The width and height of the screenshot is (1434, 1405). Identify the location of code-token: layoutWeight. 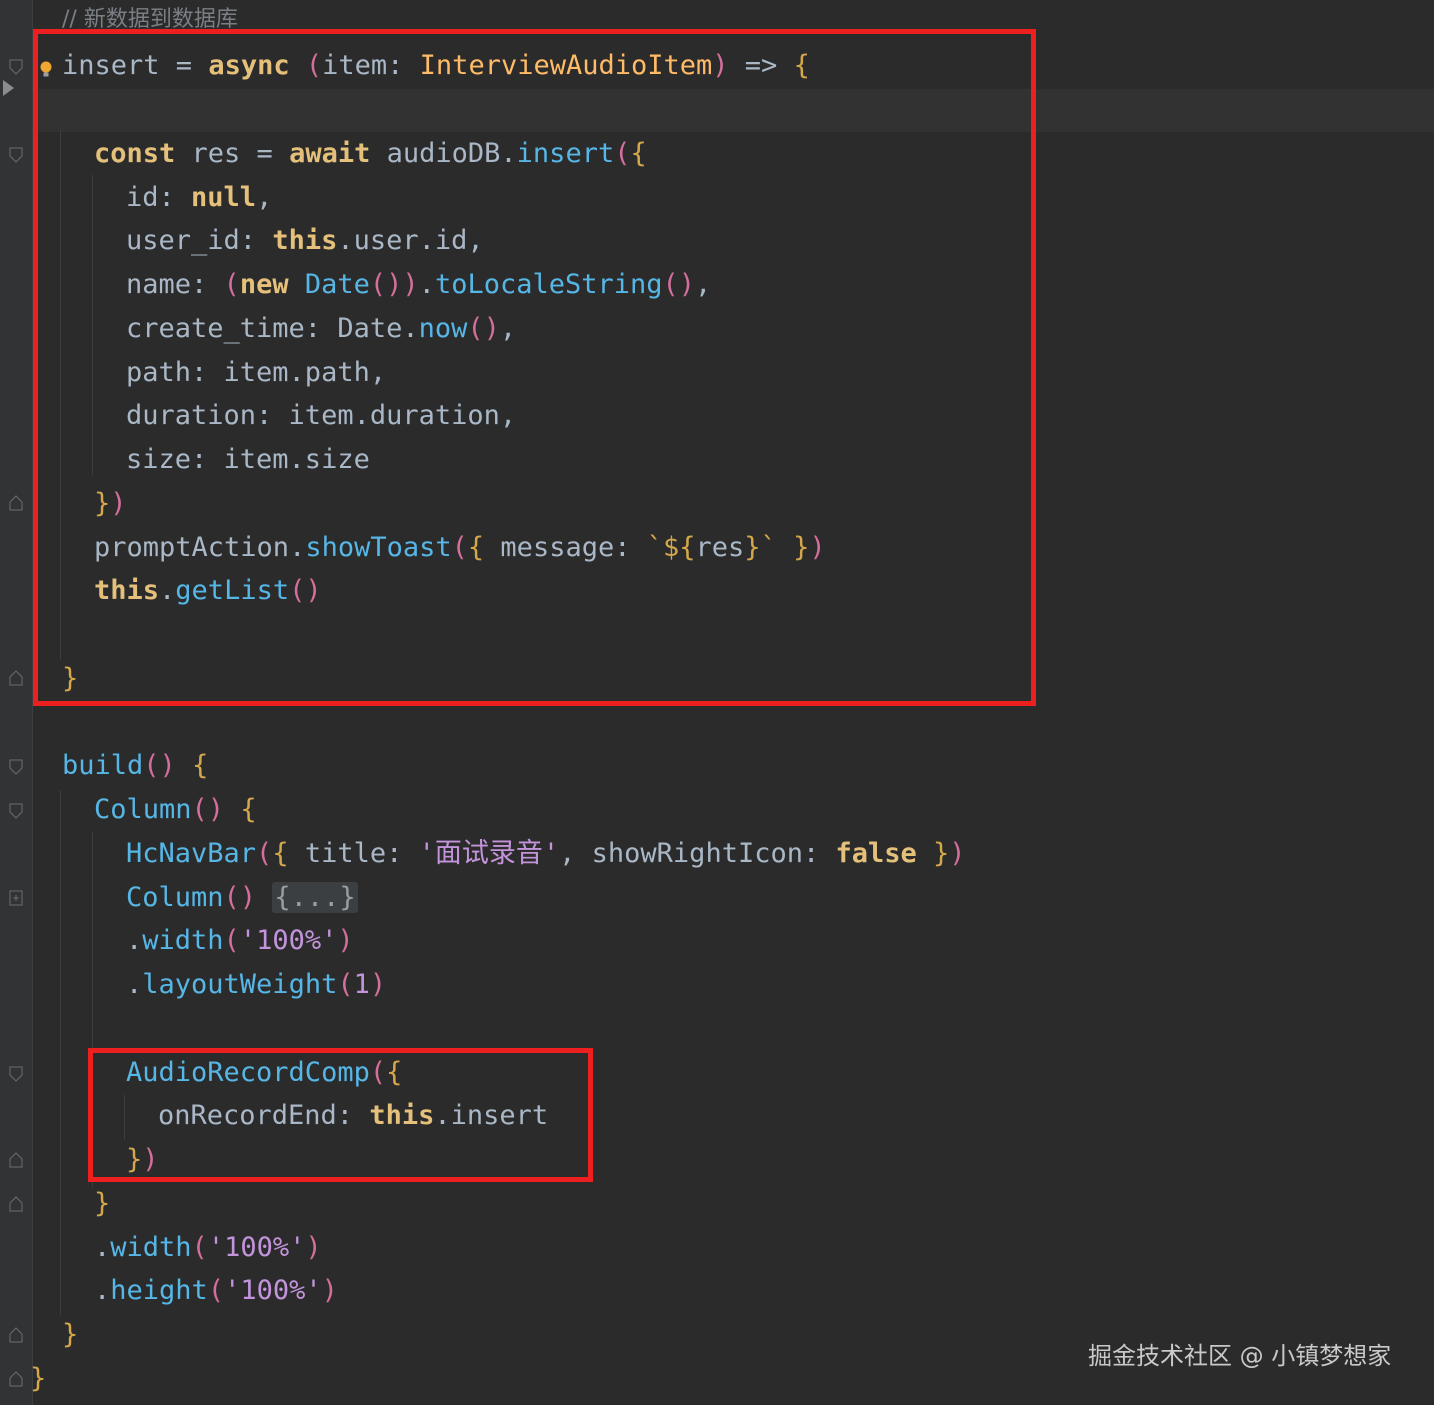
(240, 984).